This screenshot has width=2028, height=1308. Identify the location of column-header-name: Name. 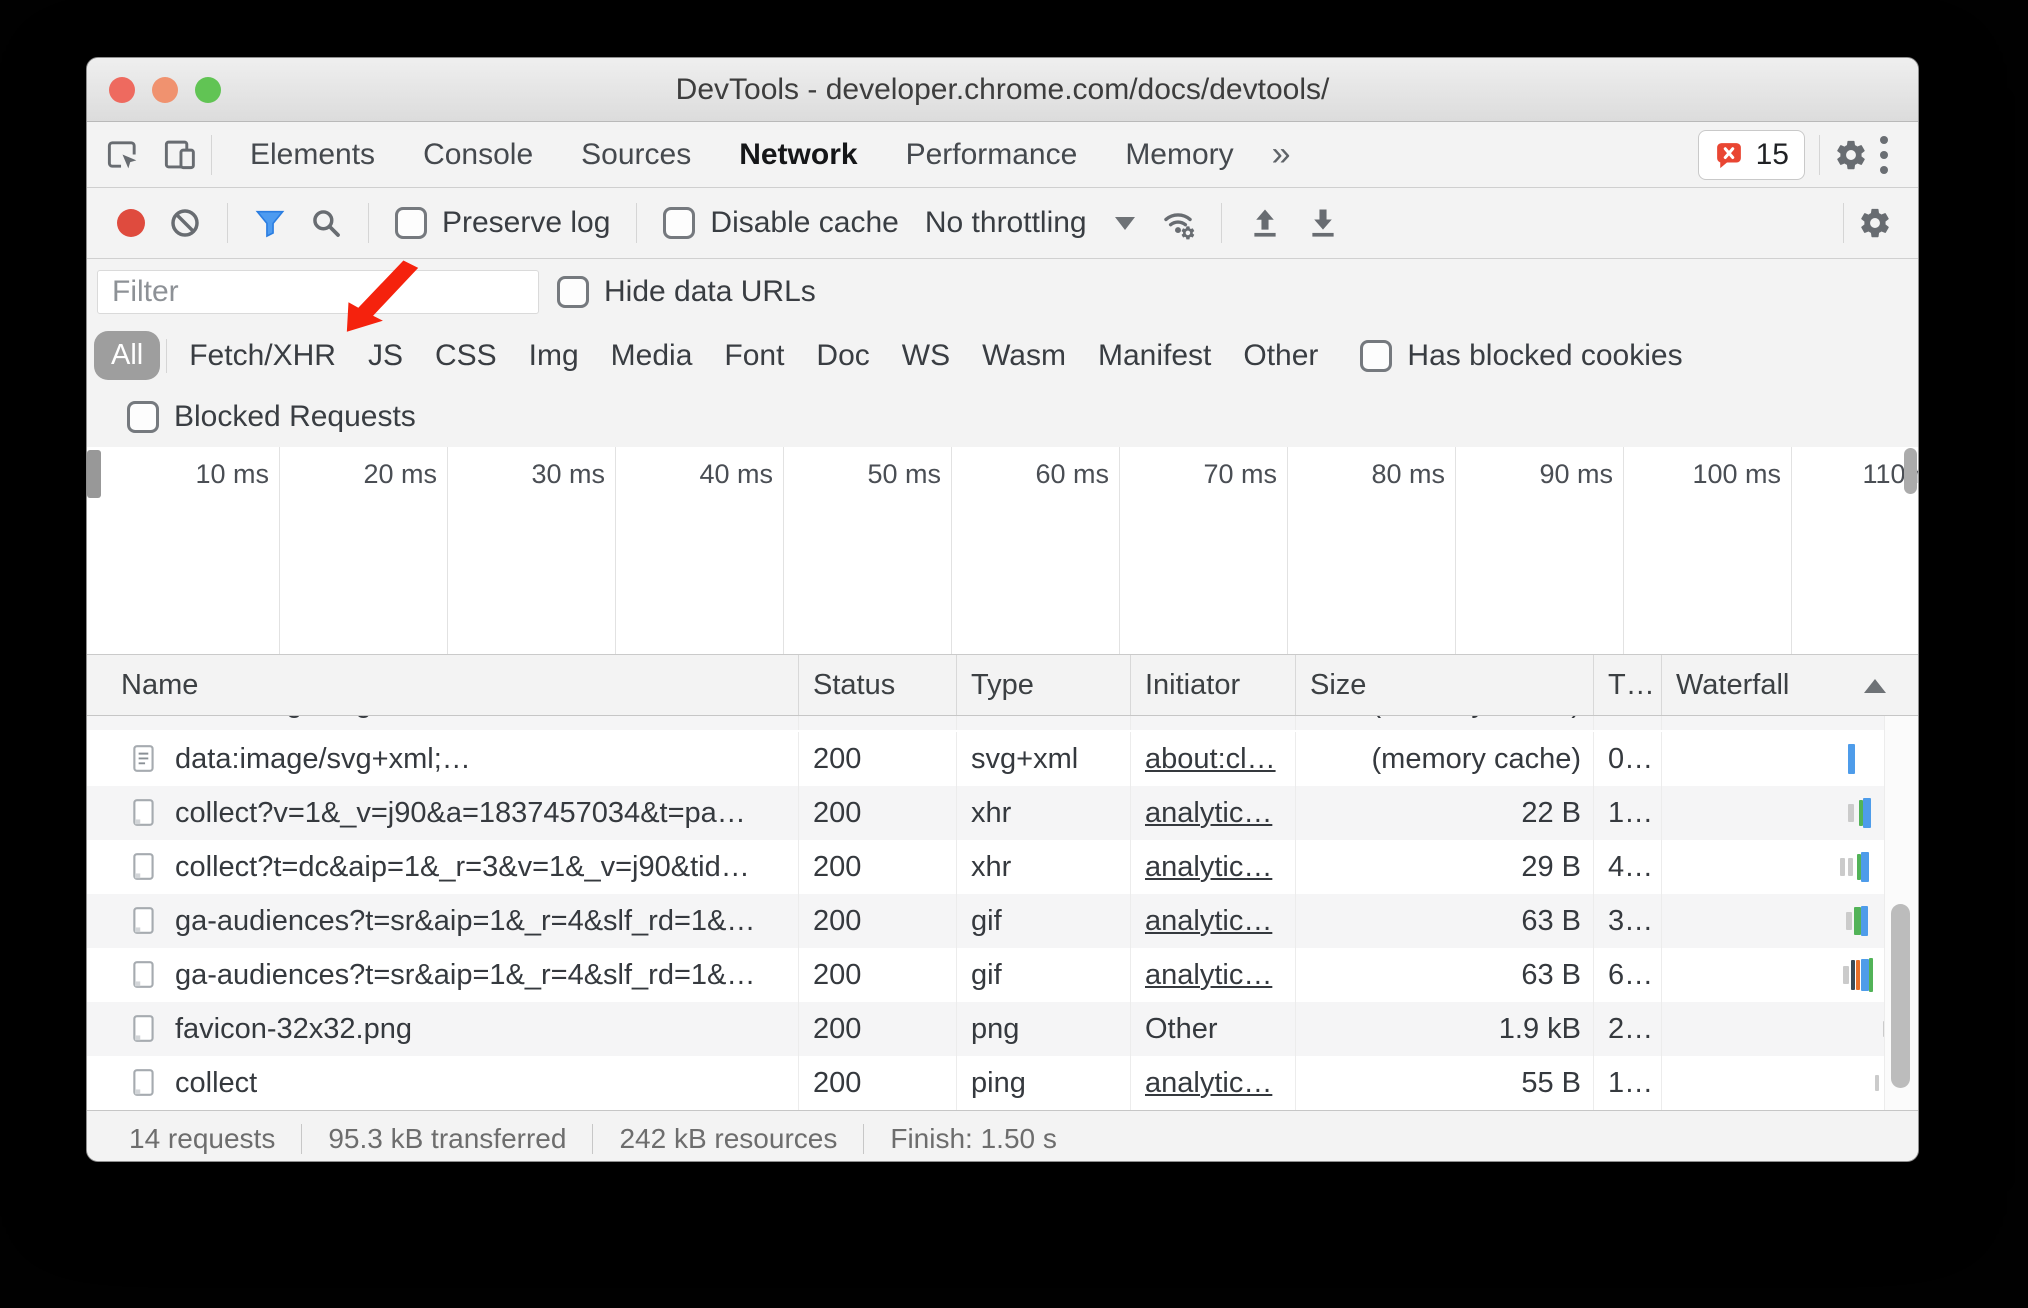
(443, 685).